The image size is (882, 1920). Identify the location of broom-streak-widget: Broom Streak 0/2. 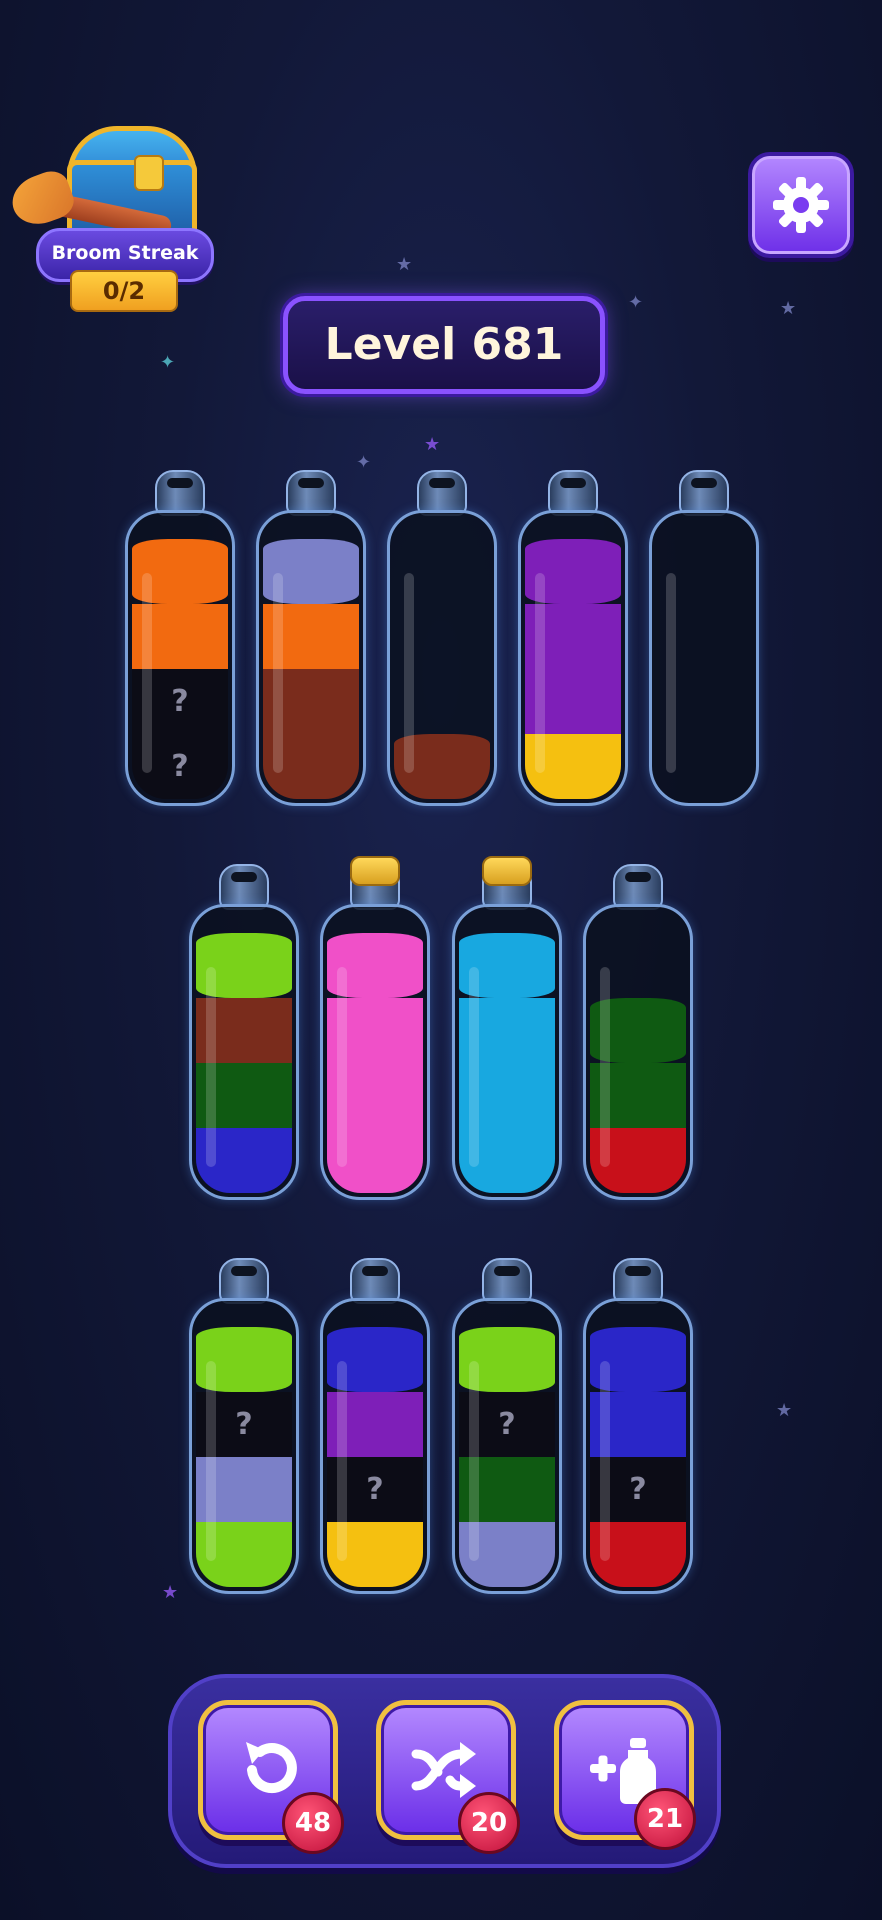
(109, 216).